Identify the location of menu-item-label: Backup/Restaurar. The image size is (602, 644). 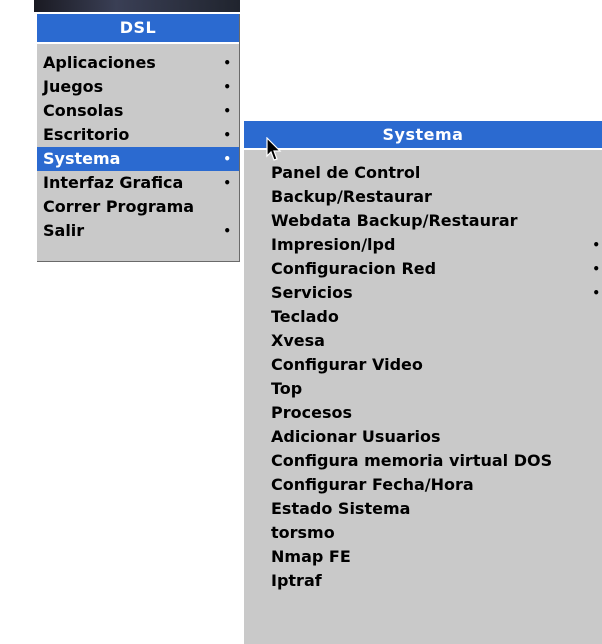
(351, 196).